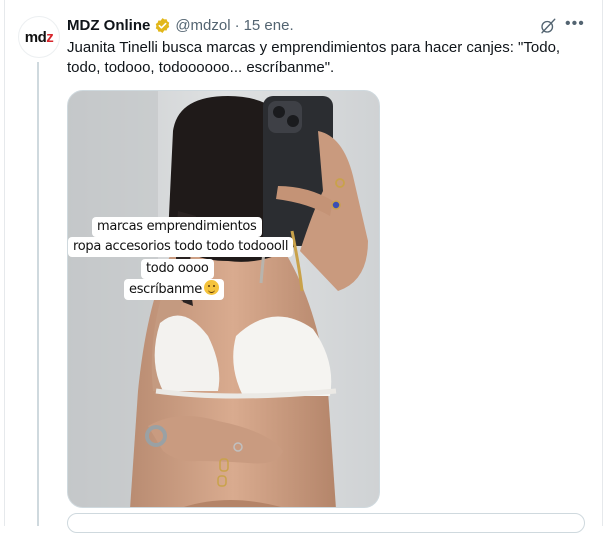  I want to click on avatar-logo-accent: z, so click(50, 37).